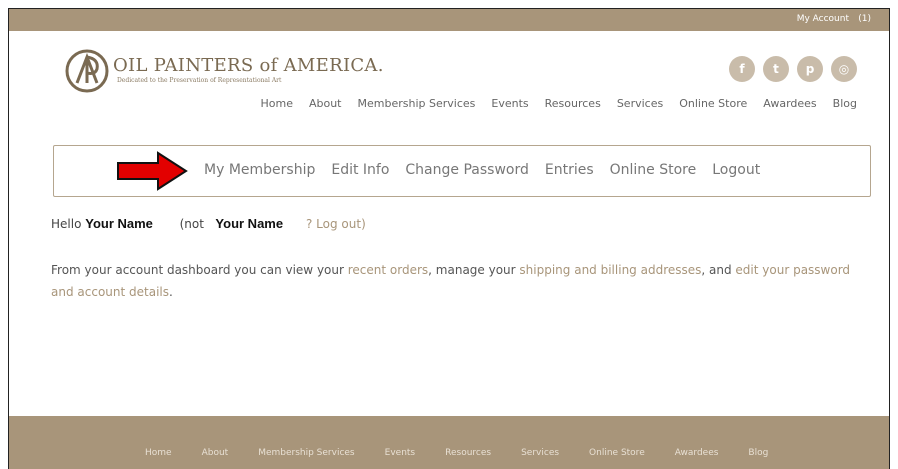 This screenshot has width=898, height=469. I want to click on social-links: f t p ◎, so click(793, 69).